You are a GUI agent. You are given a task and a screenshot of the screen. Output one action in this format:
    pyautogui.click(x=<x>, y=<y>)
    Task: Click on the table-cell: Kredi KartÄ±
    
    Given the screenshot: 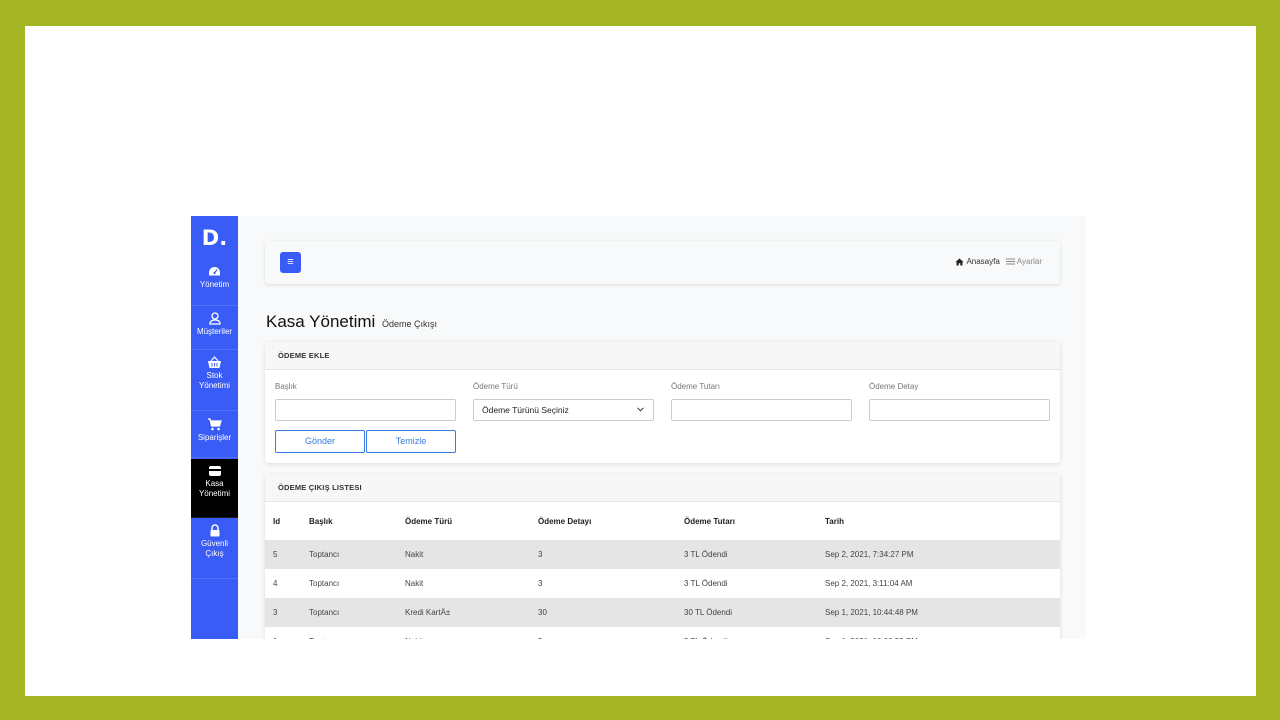 What is the action you would take?
    pyautogui.click(x=471, y=612)
    